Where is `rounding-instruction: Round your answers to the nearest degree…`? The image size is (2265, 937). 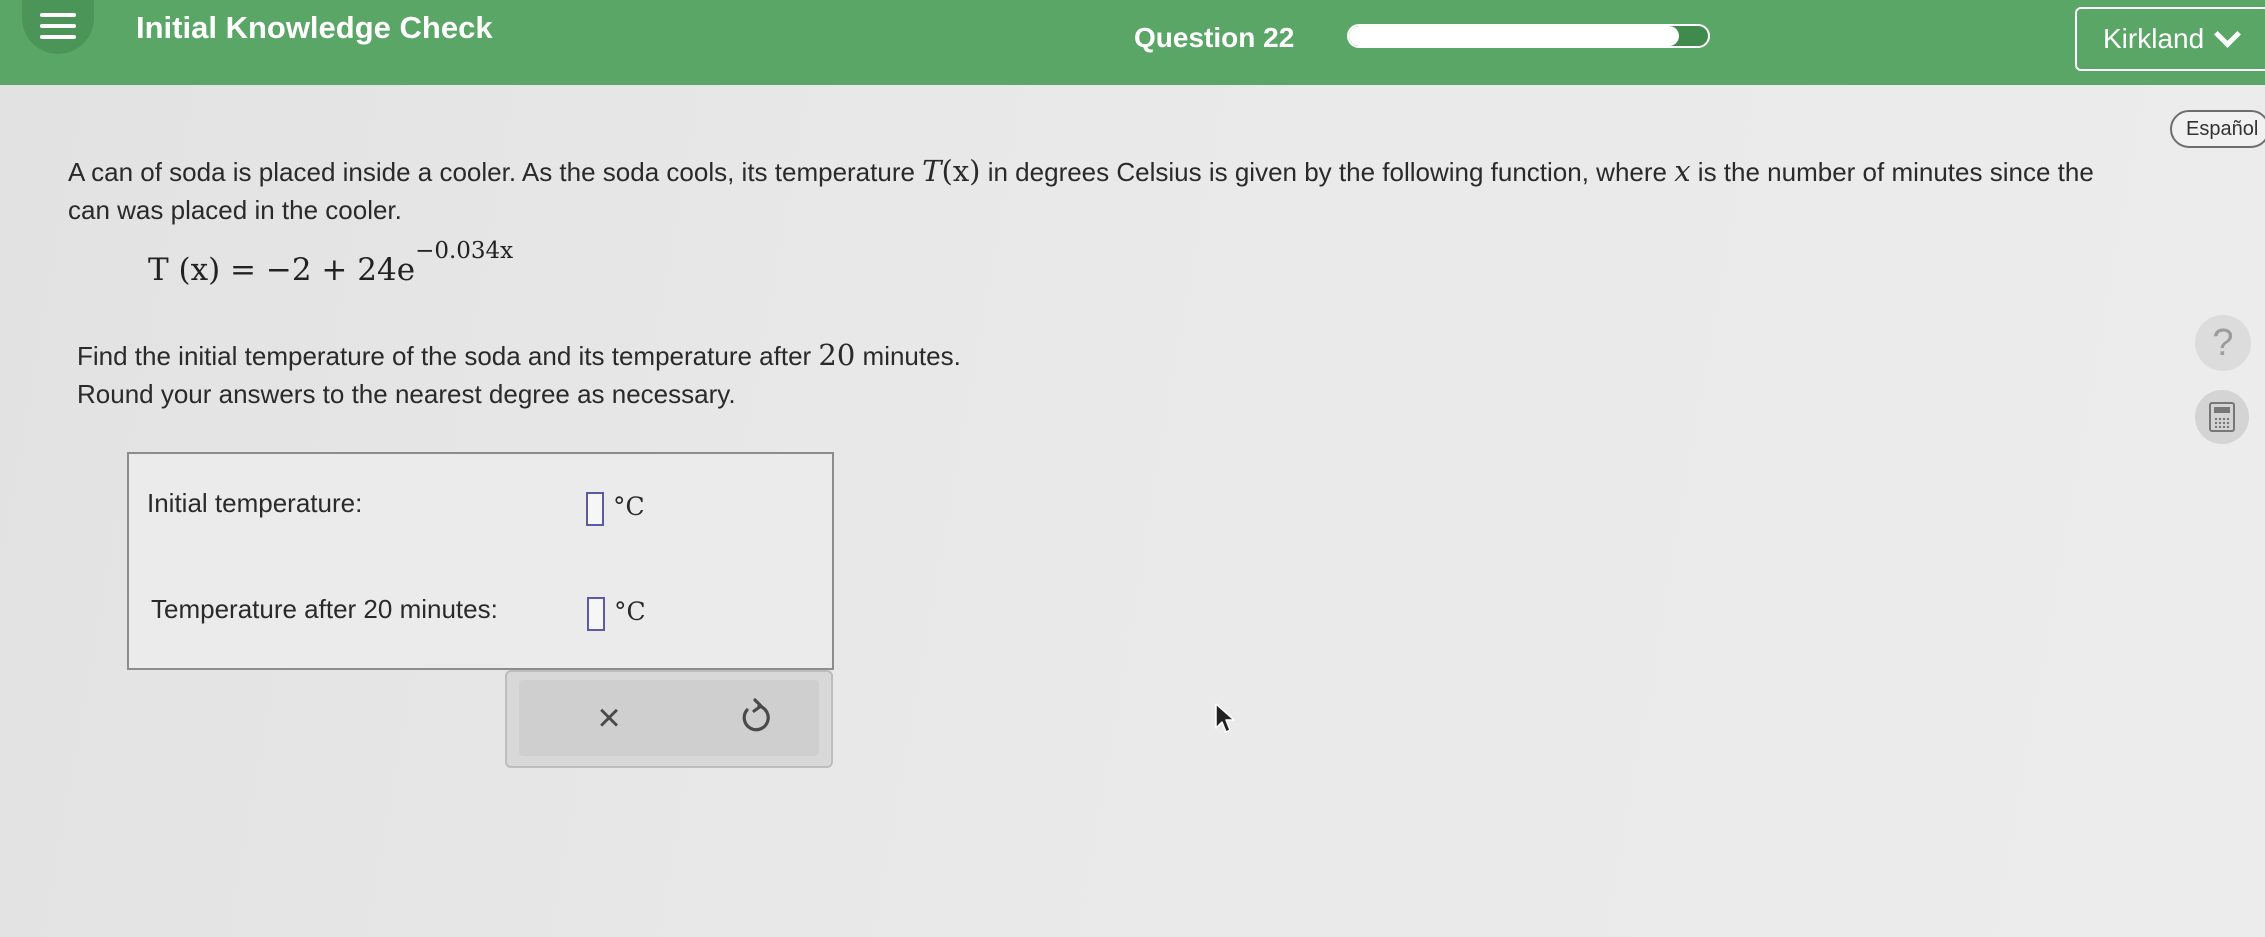
rounding-instruction: Round your answers to the nearest degree… is located at coordinates (406, 394).